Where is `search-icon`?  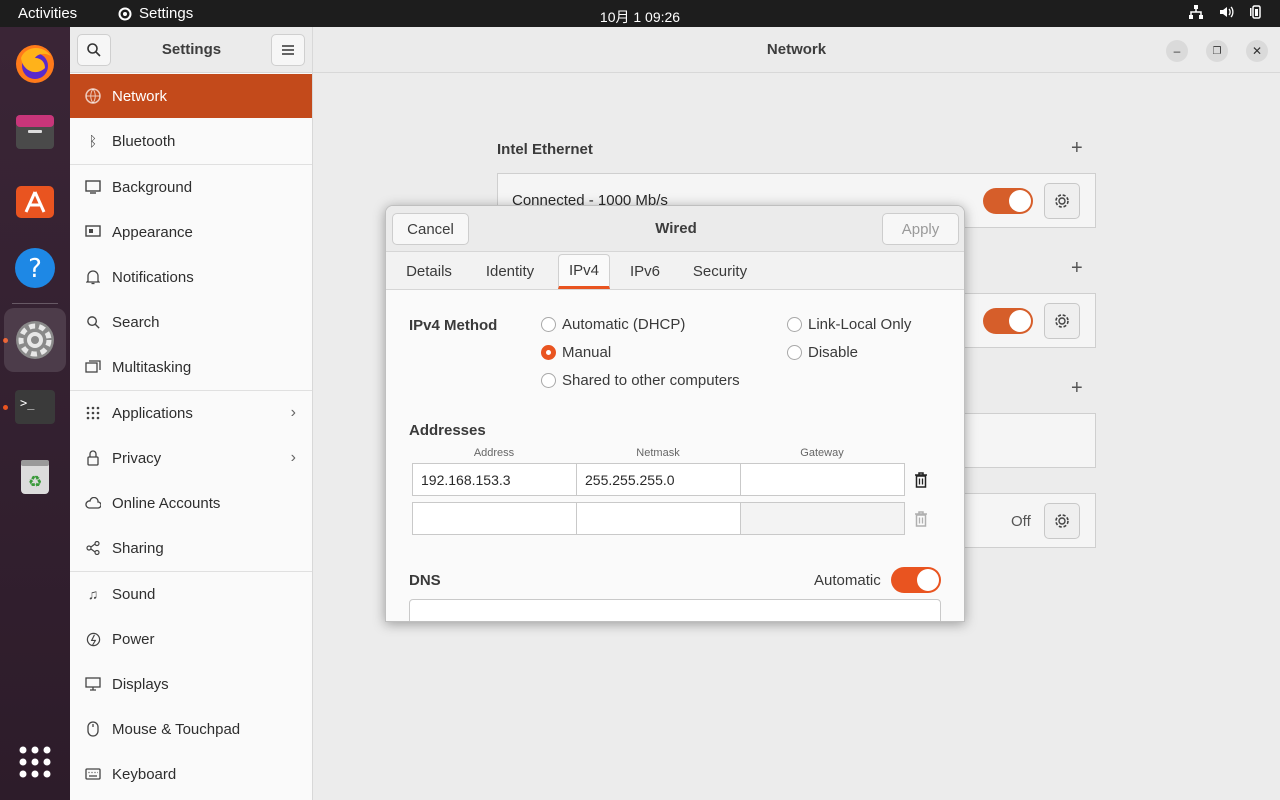 search-icon is located at coordinates (93, 322).